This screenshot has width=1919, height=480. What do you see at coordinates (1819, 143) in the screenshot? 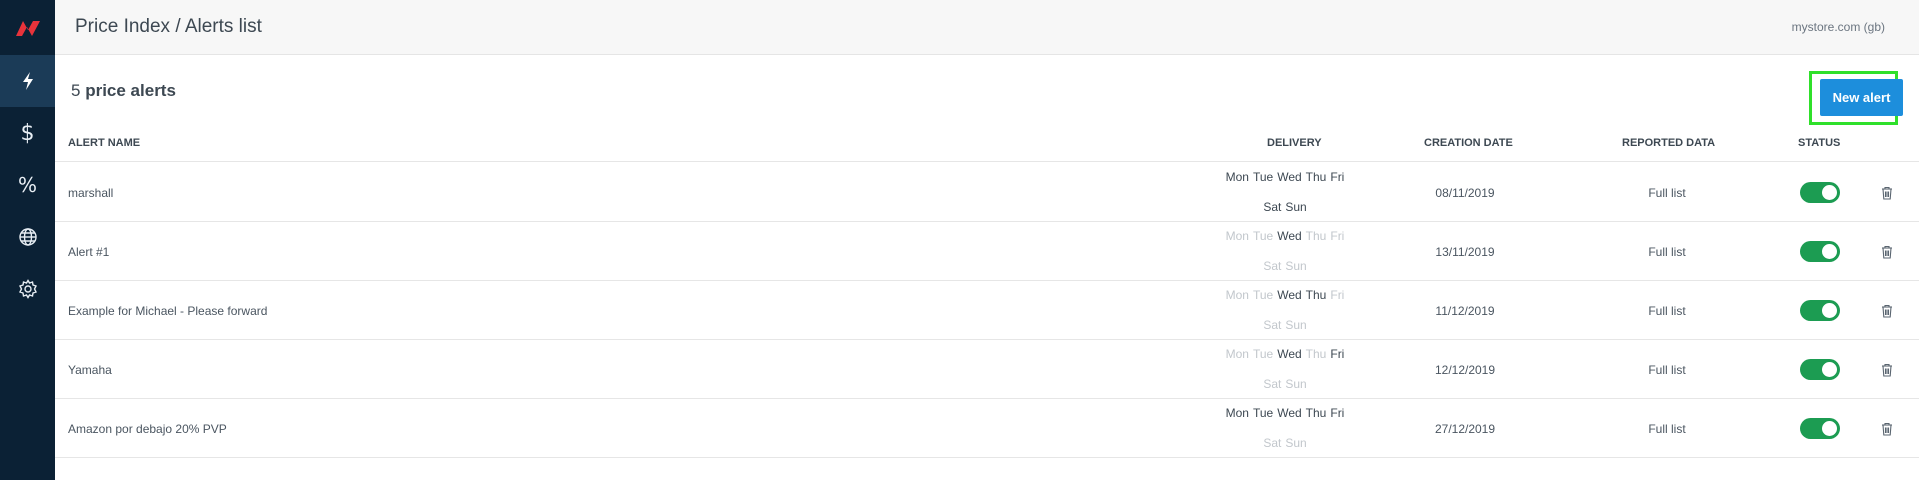
I see `header-status: STATUS` at bounding box center [1819, 143].